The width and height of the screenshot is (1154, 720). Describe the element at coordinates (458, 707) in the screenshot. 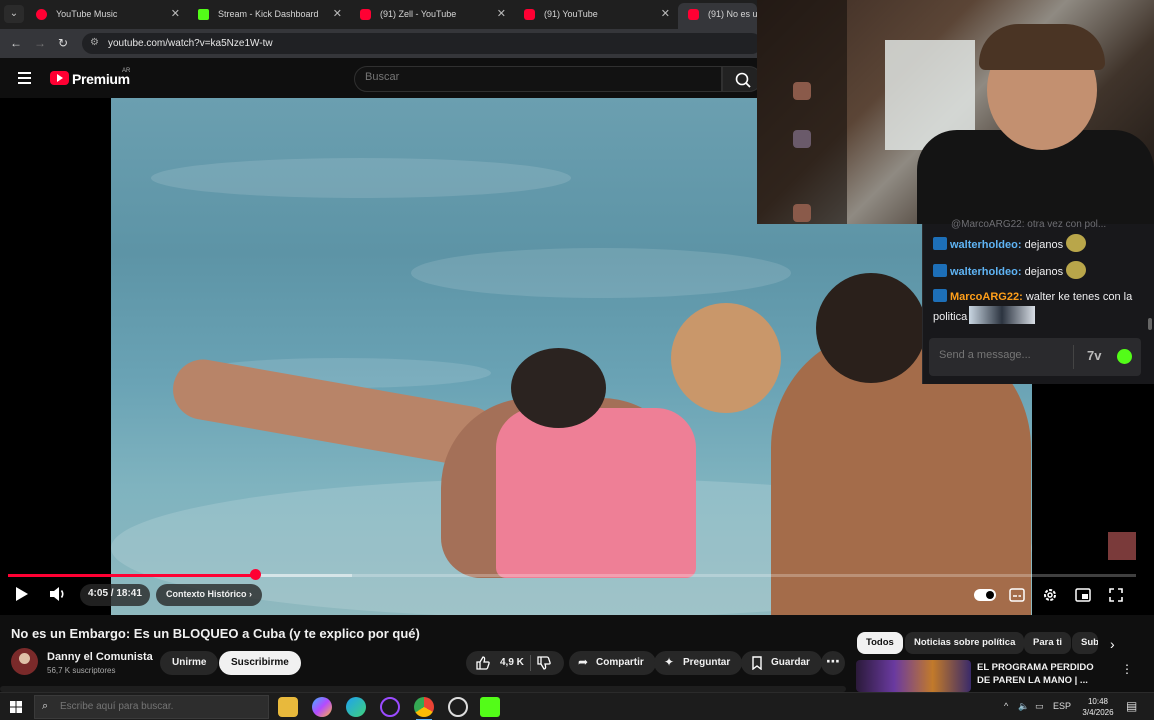

I see `app-icon` at that location.